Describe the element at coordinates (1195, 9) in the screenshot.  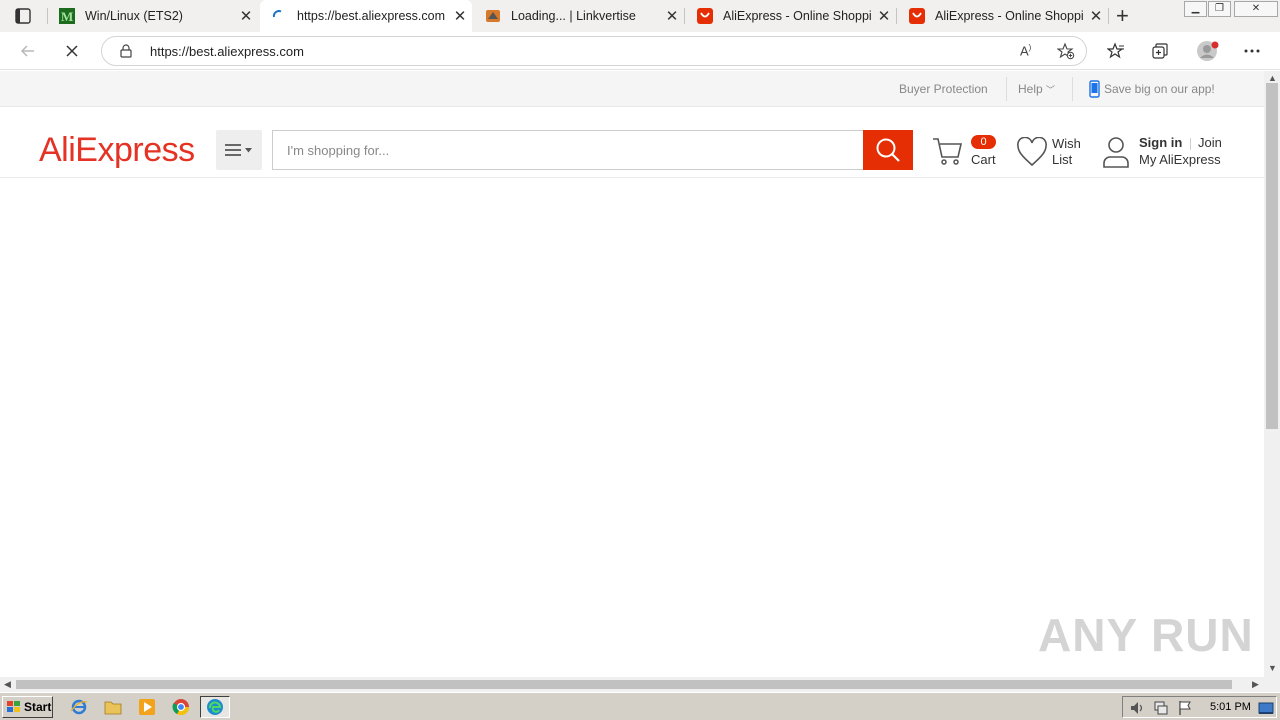
I see `minimize-icon: ▁` at that location.